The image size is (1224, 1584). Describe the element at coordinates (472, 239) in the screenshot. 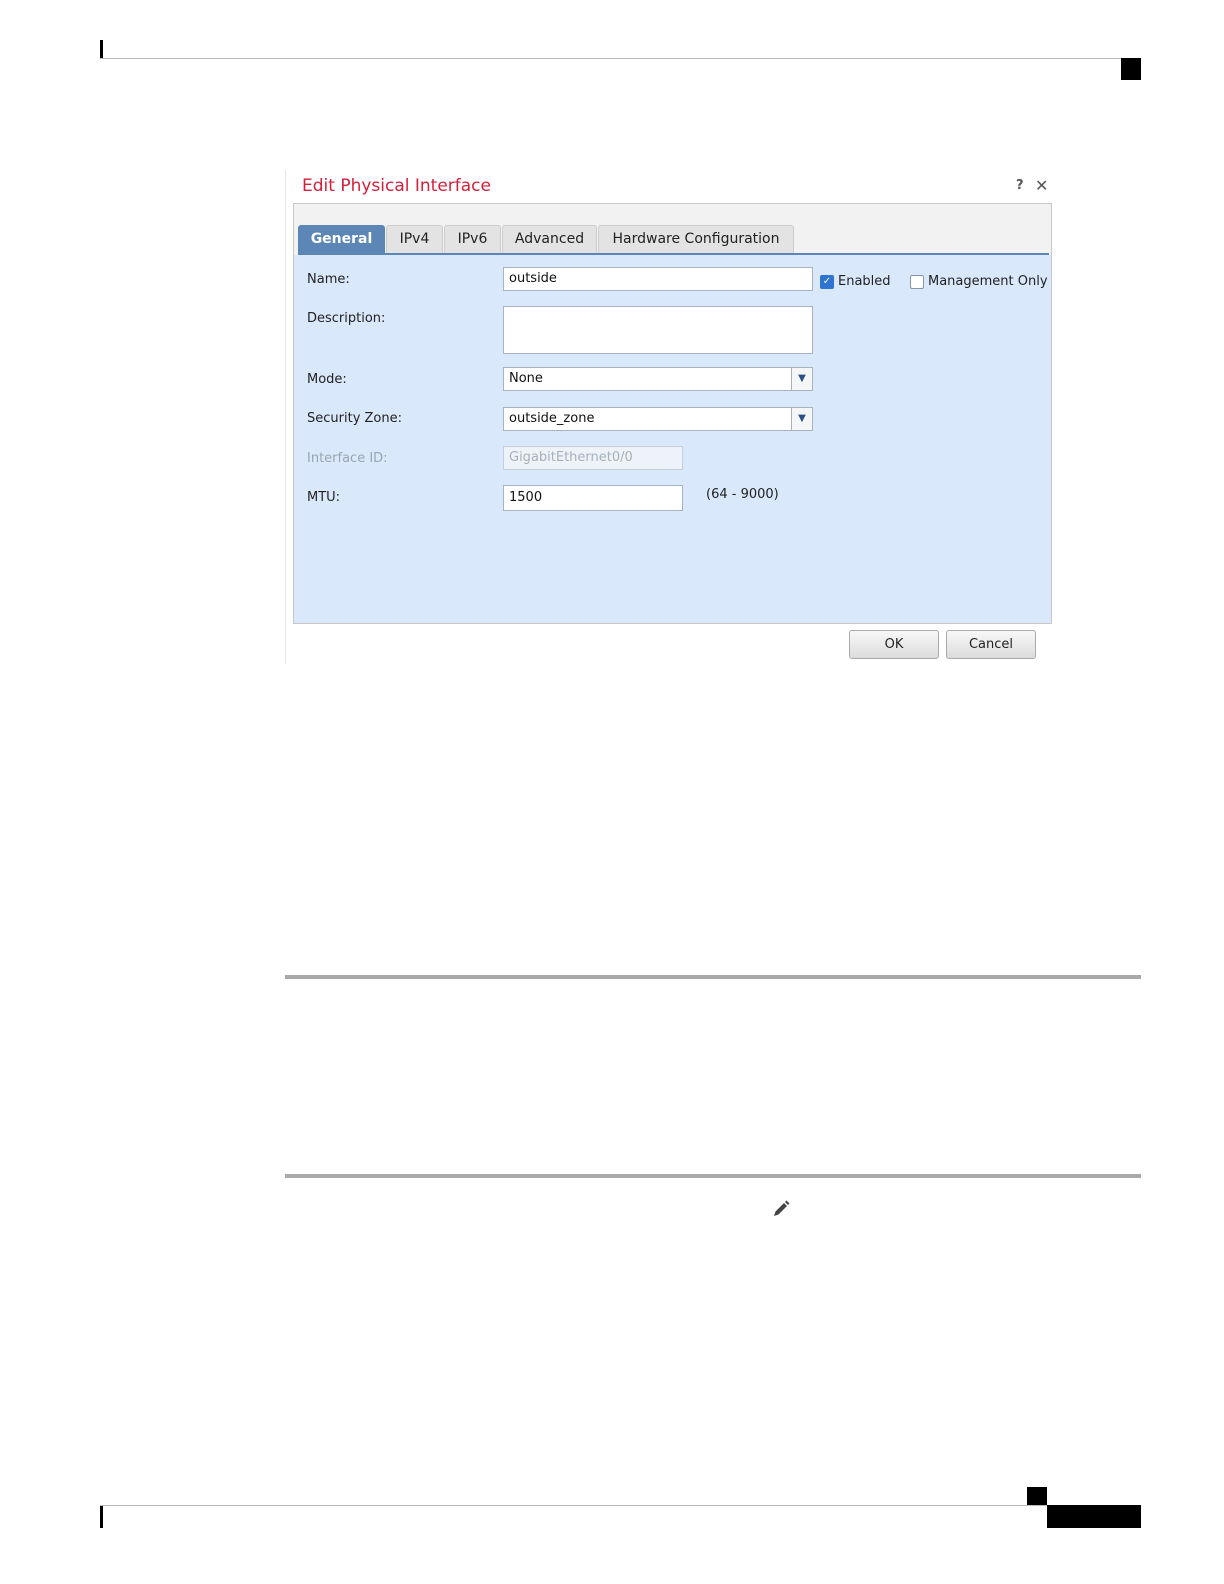

I see `tab-ipv6: IPv6` at that location.